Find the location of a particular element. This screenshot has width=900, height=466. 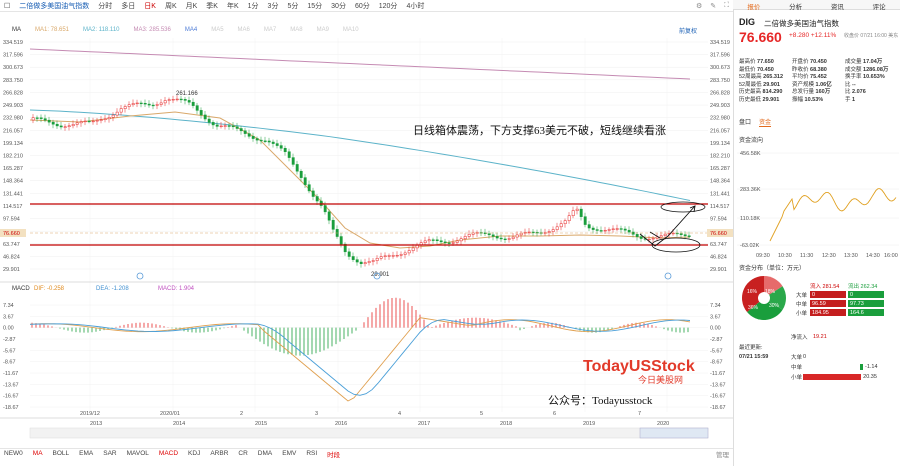

price-tick-left: 249.903 is located at coordinates (13, 106).